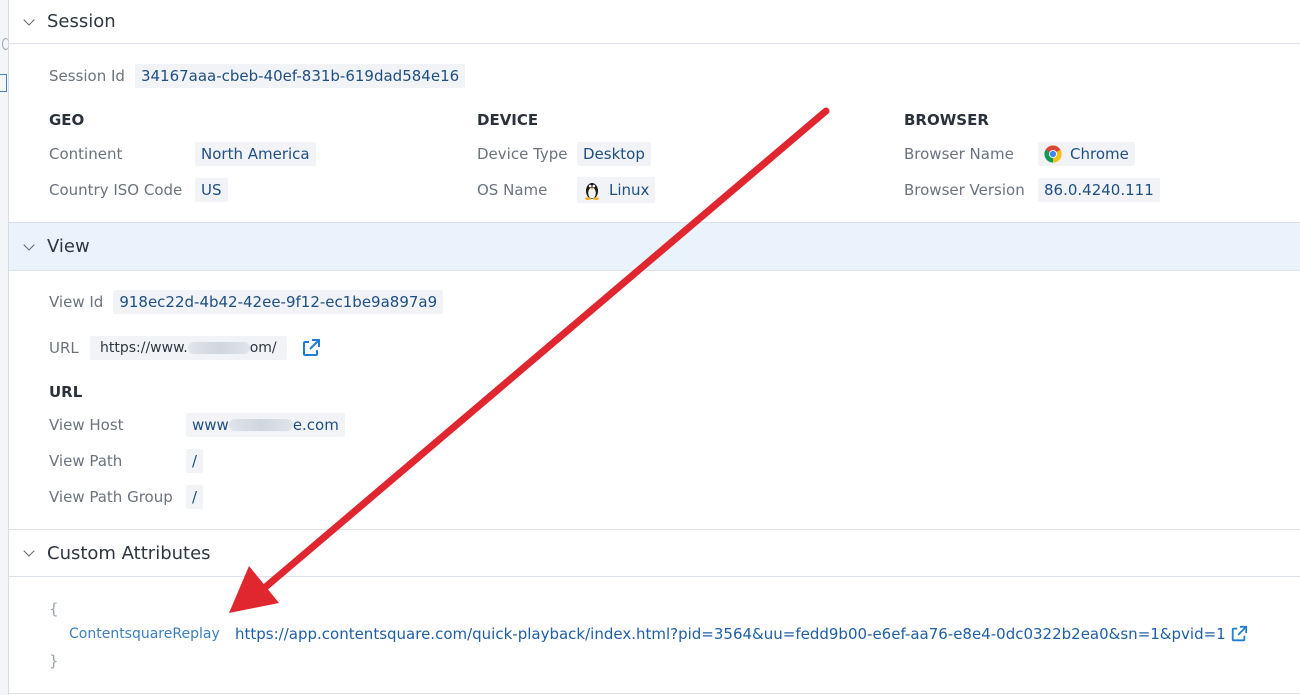 This screenshot has height=695, width=1300. I want to click on custom-attributes-header: Custom Attributes, so click(654, 553).